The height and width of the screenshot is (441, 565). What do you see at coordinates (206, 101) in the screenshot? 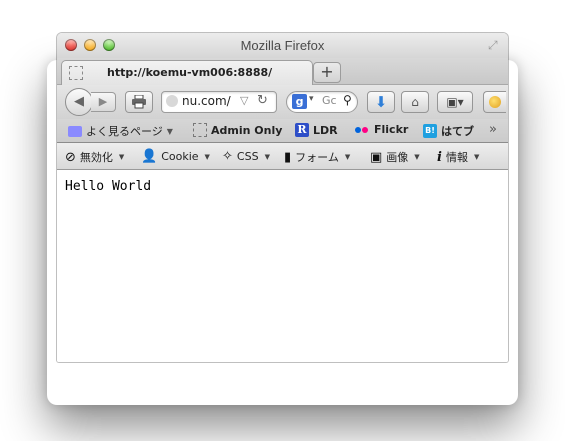
I see `url-text: nu.com/` at bounding box center [206, 101].